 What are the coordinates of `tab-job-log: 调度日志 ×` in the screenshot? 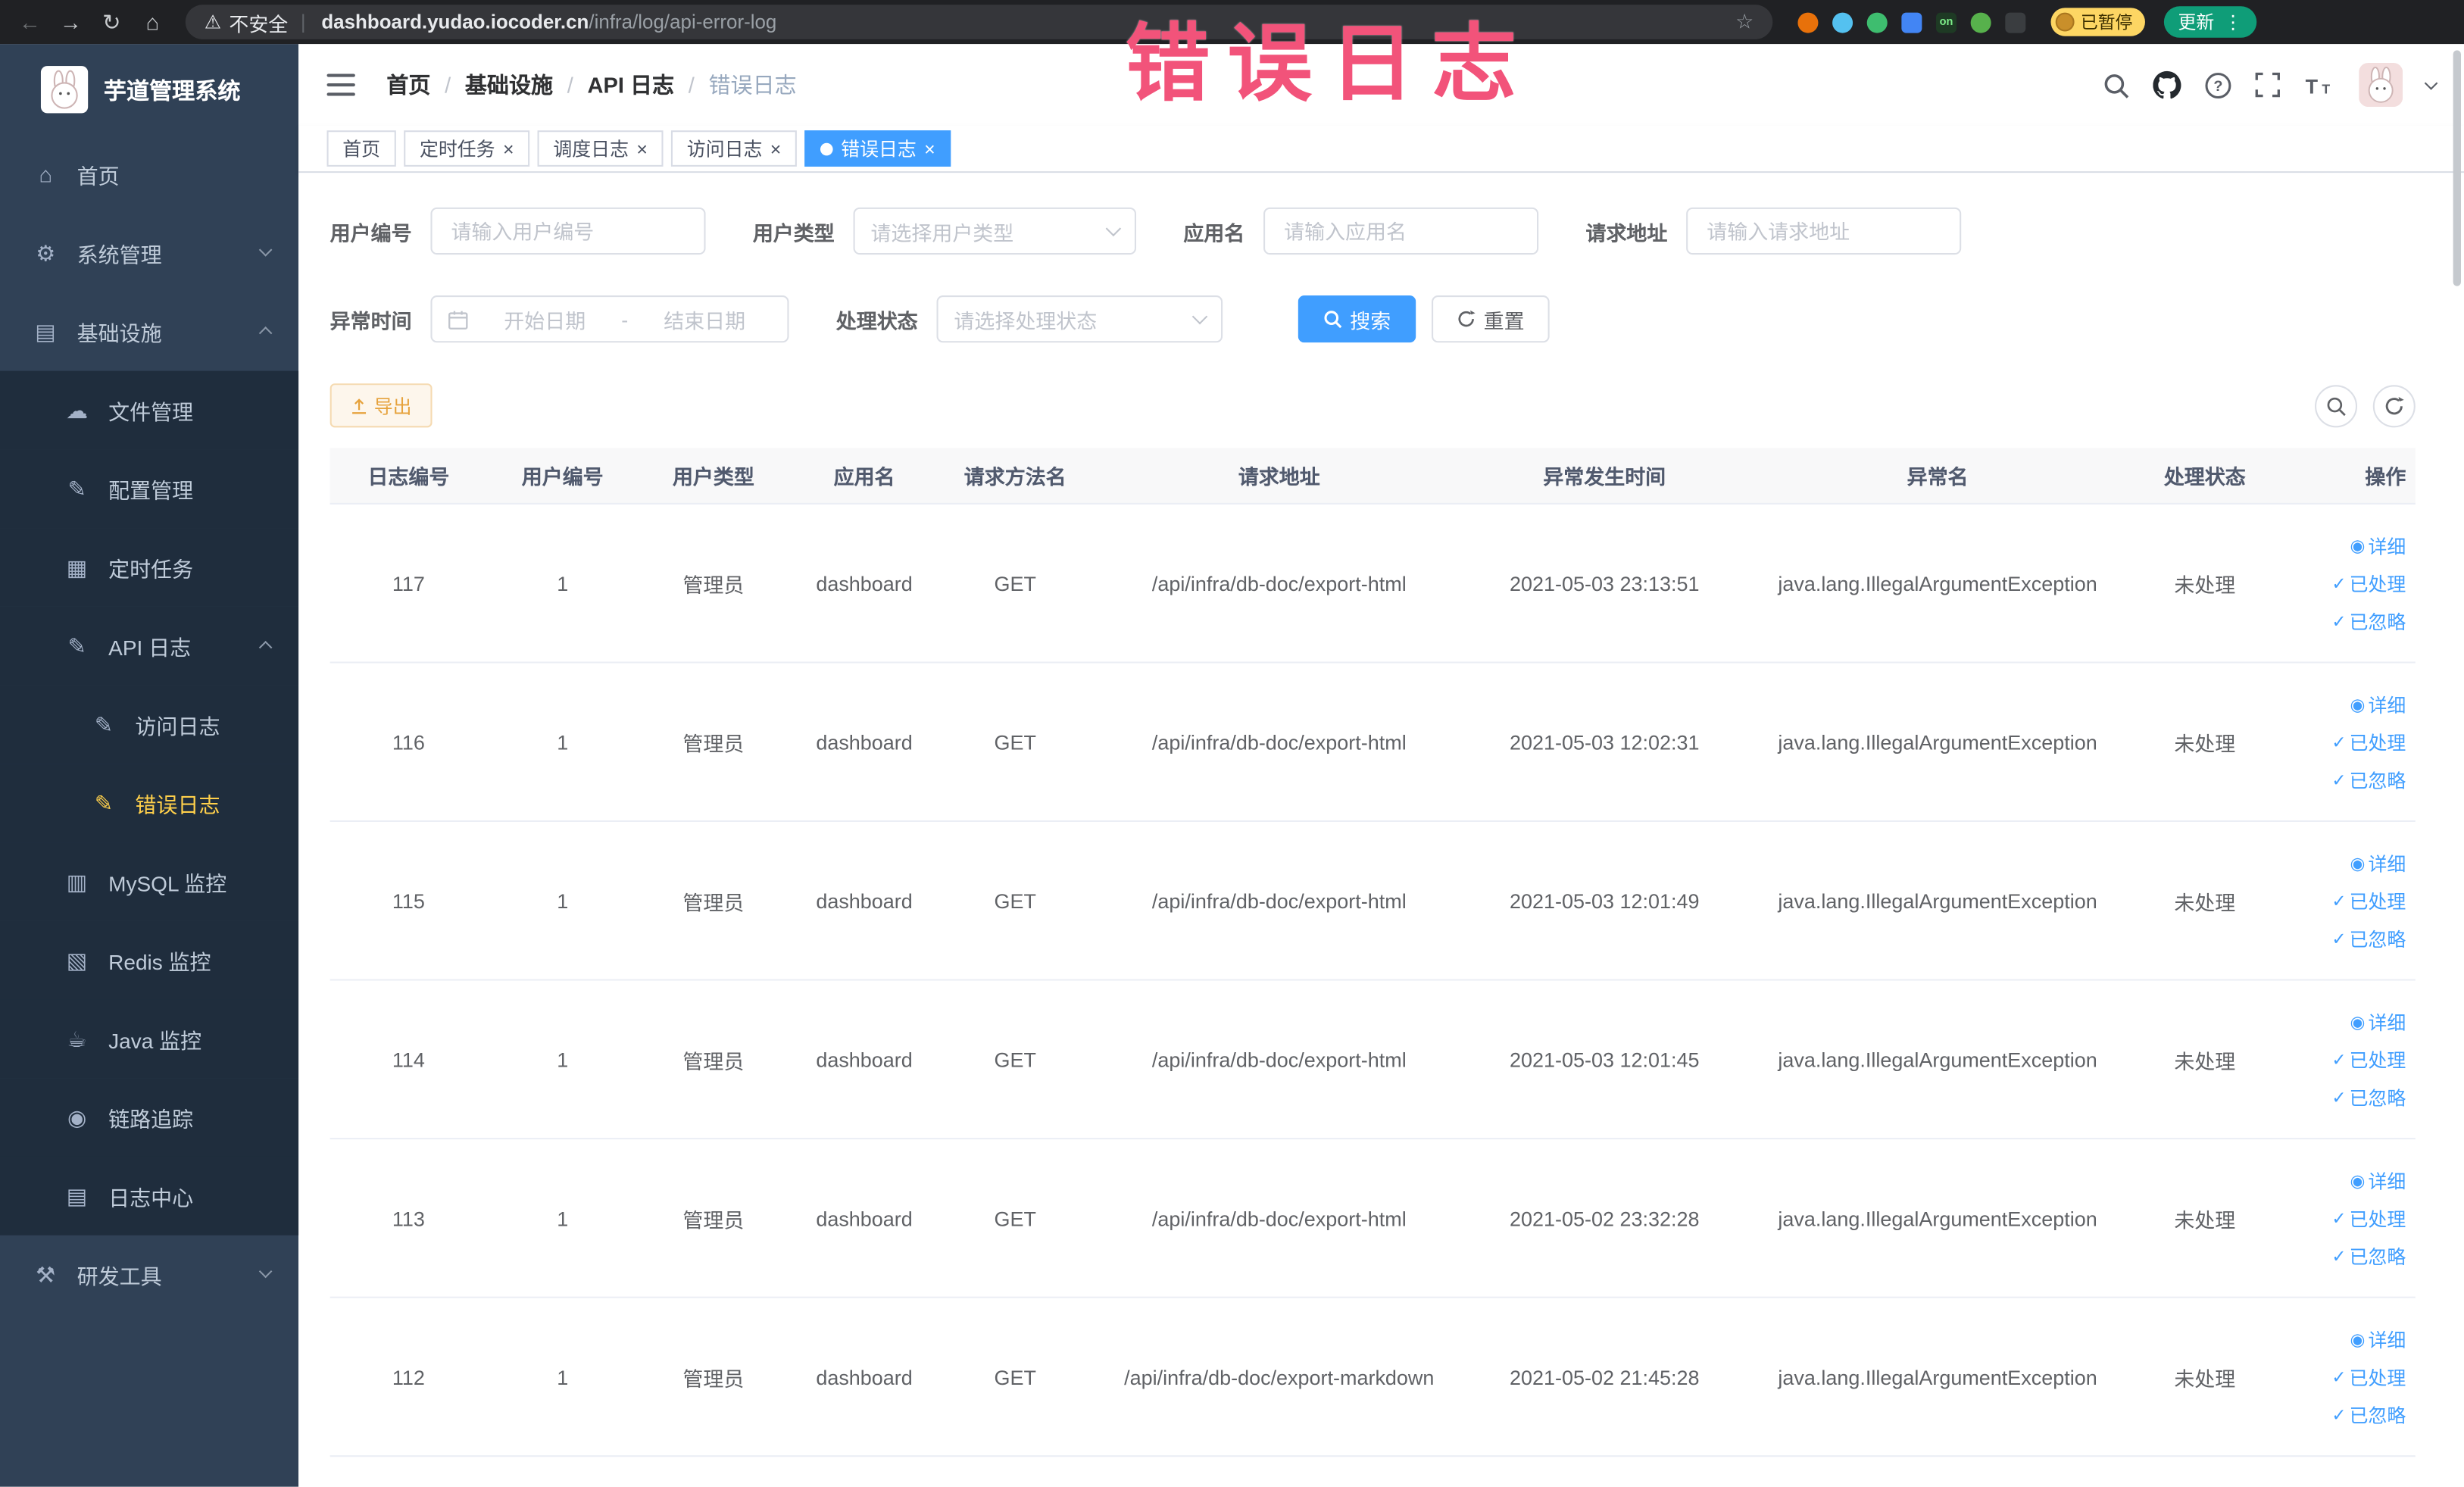 It's located at (600, 148).